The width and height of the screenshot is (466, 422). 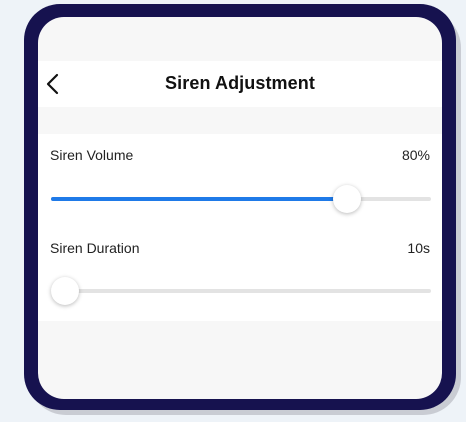 What do you see at coordinates (92, 155) in the screenshot?
I see `siren-volume-label: Siren Volume` at bounding box center [92, 155].